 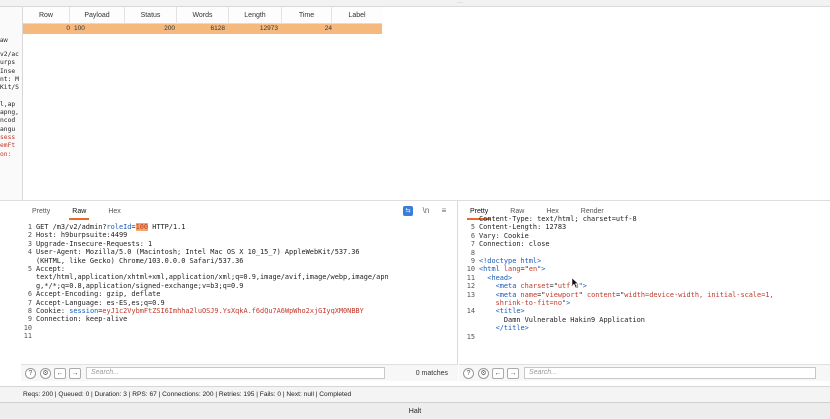 I want to click on code-line: 7 Connection: close, so click(x=644, y=244).